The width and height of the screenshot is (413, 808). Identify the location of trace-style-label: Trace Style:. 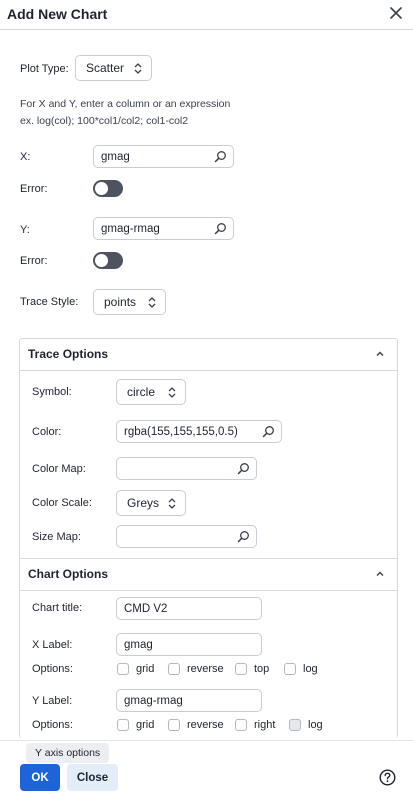
(49, 302).